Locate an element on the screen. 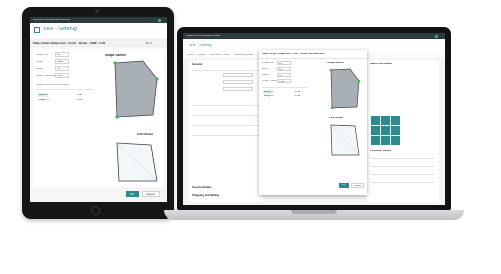 The width and height of the screenshot is (501, 274). dialog-field-input: 3.5 is located at coordinates (284, 75).